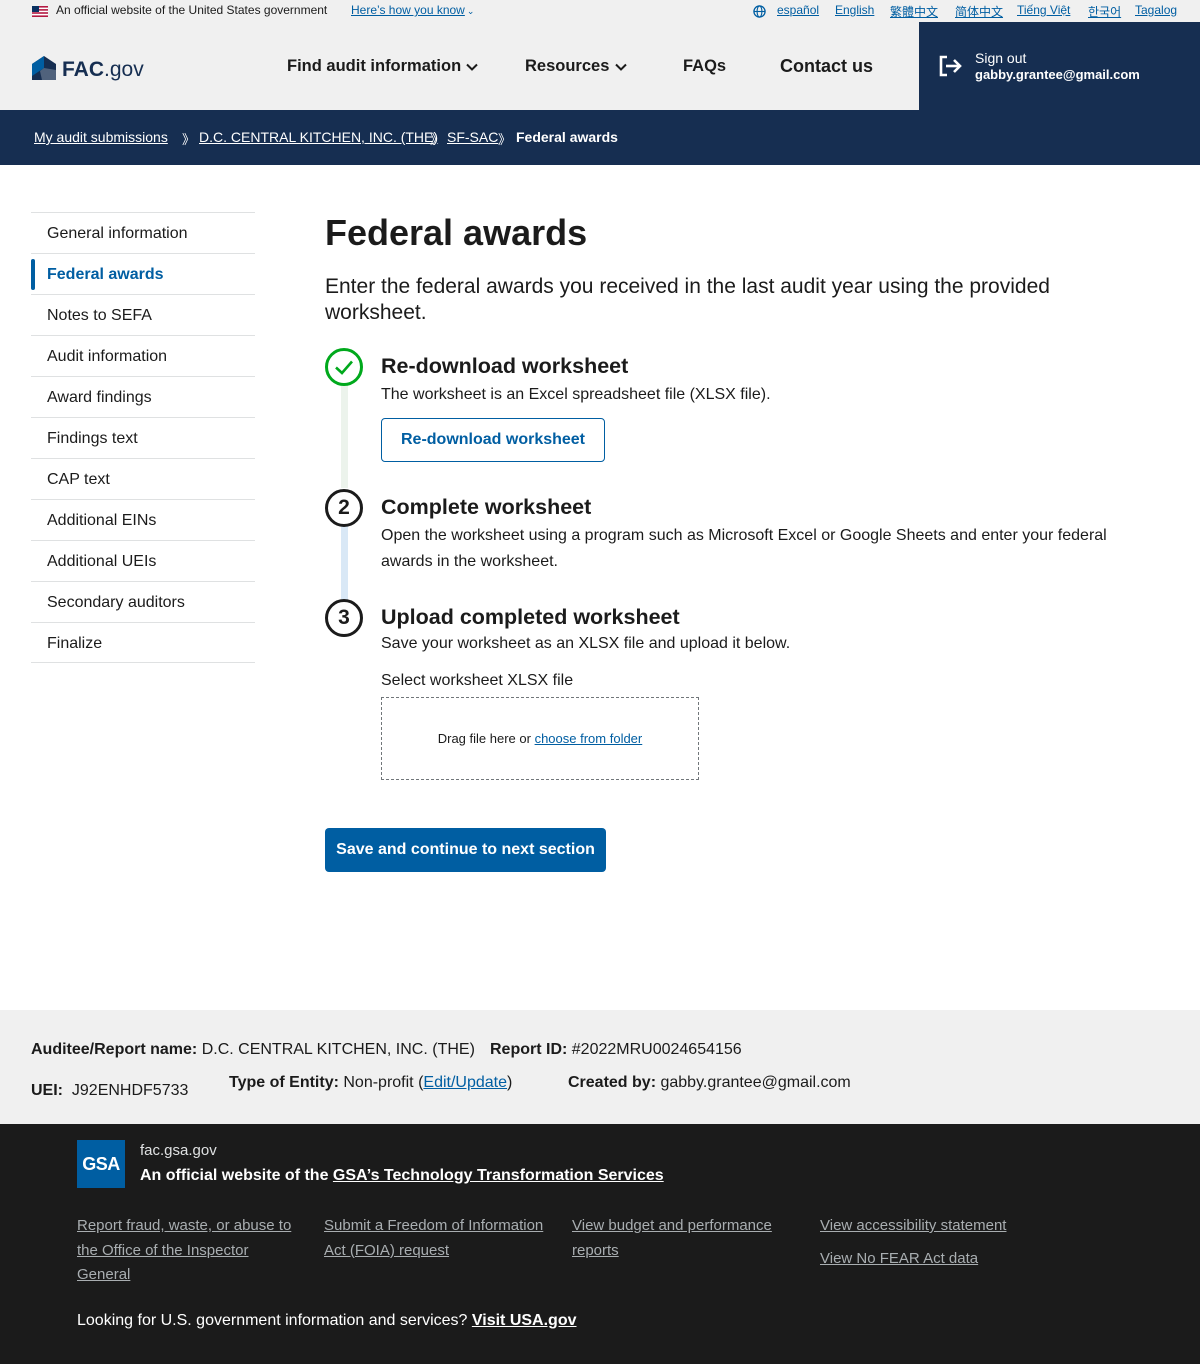  I want to click on fac-logo-icon, so click(44, 68).